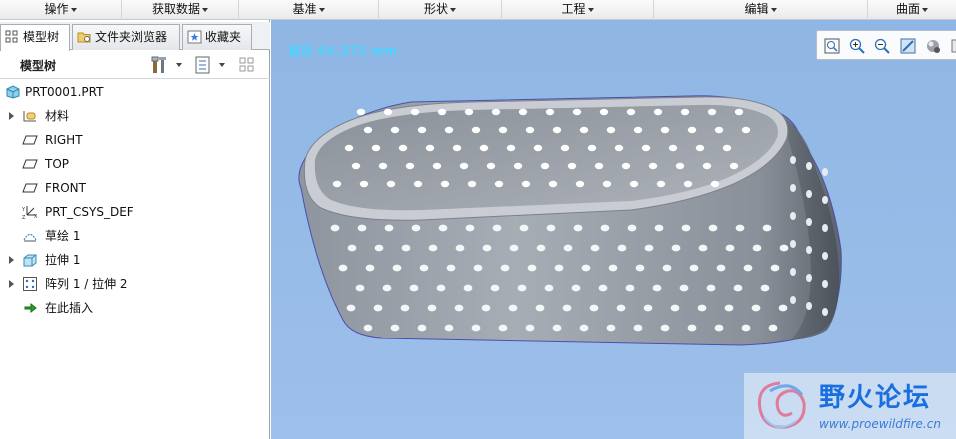  I want to click on menu-get-data: 获取数据, so click(180, 10).